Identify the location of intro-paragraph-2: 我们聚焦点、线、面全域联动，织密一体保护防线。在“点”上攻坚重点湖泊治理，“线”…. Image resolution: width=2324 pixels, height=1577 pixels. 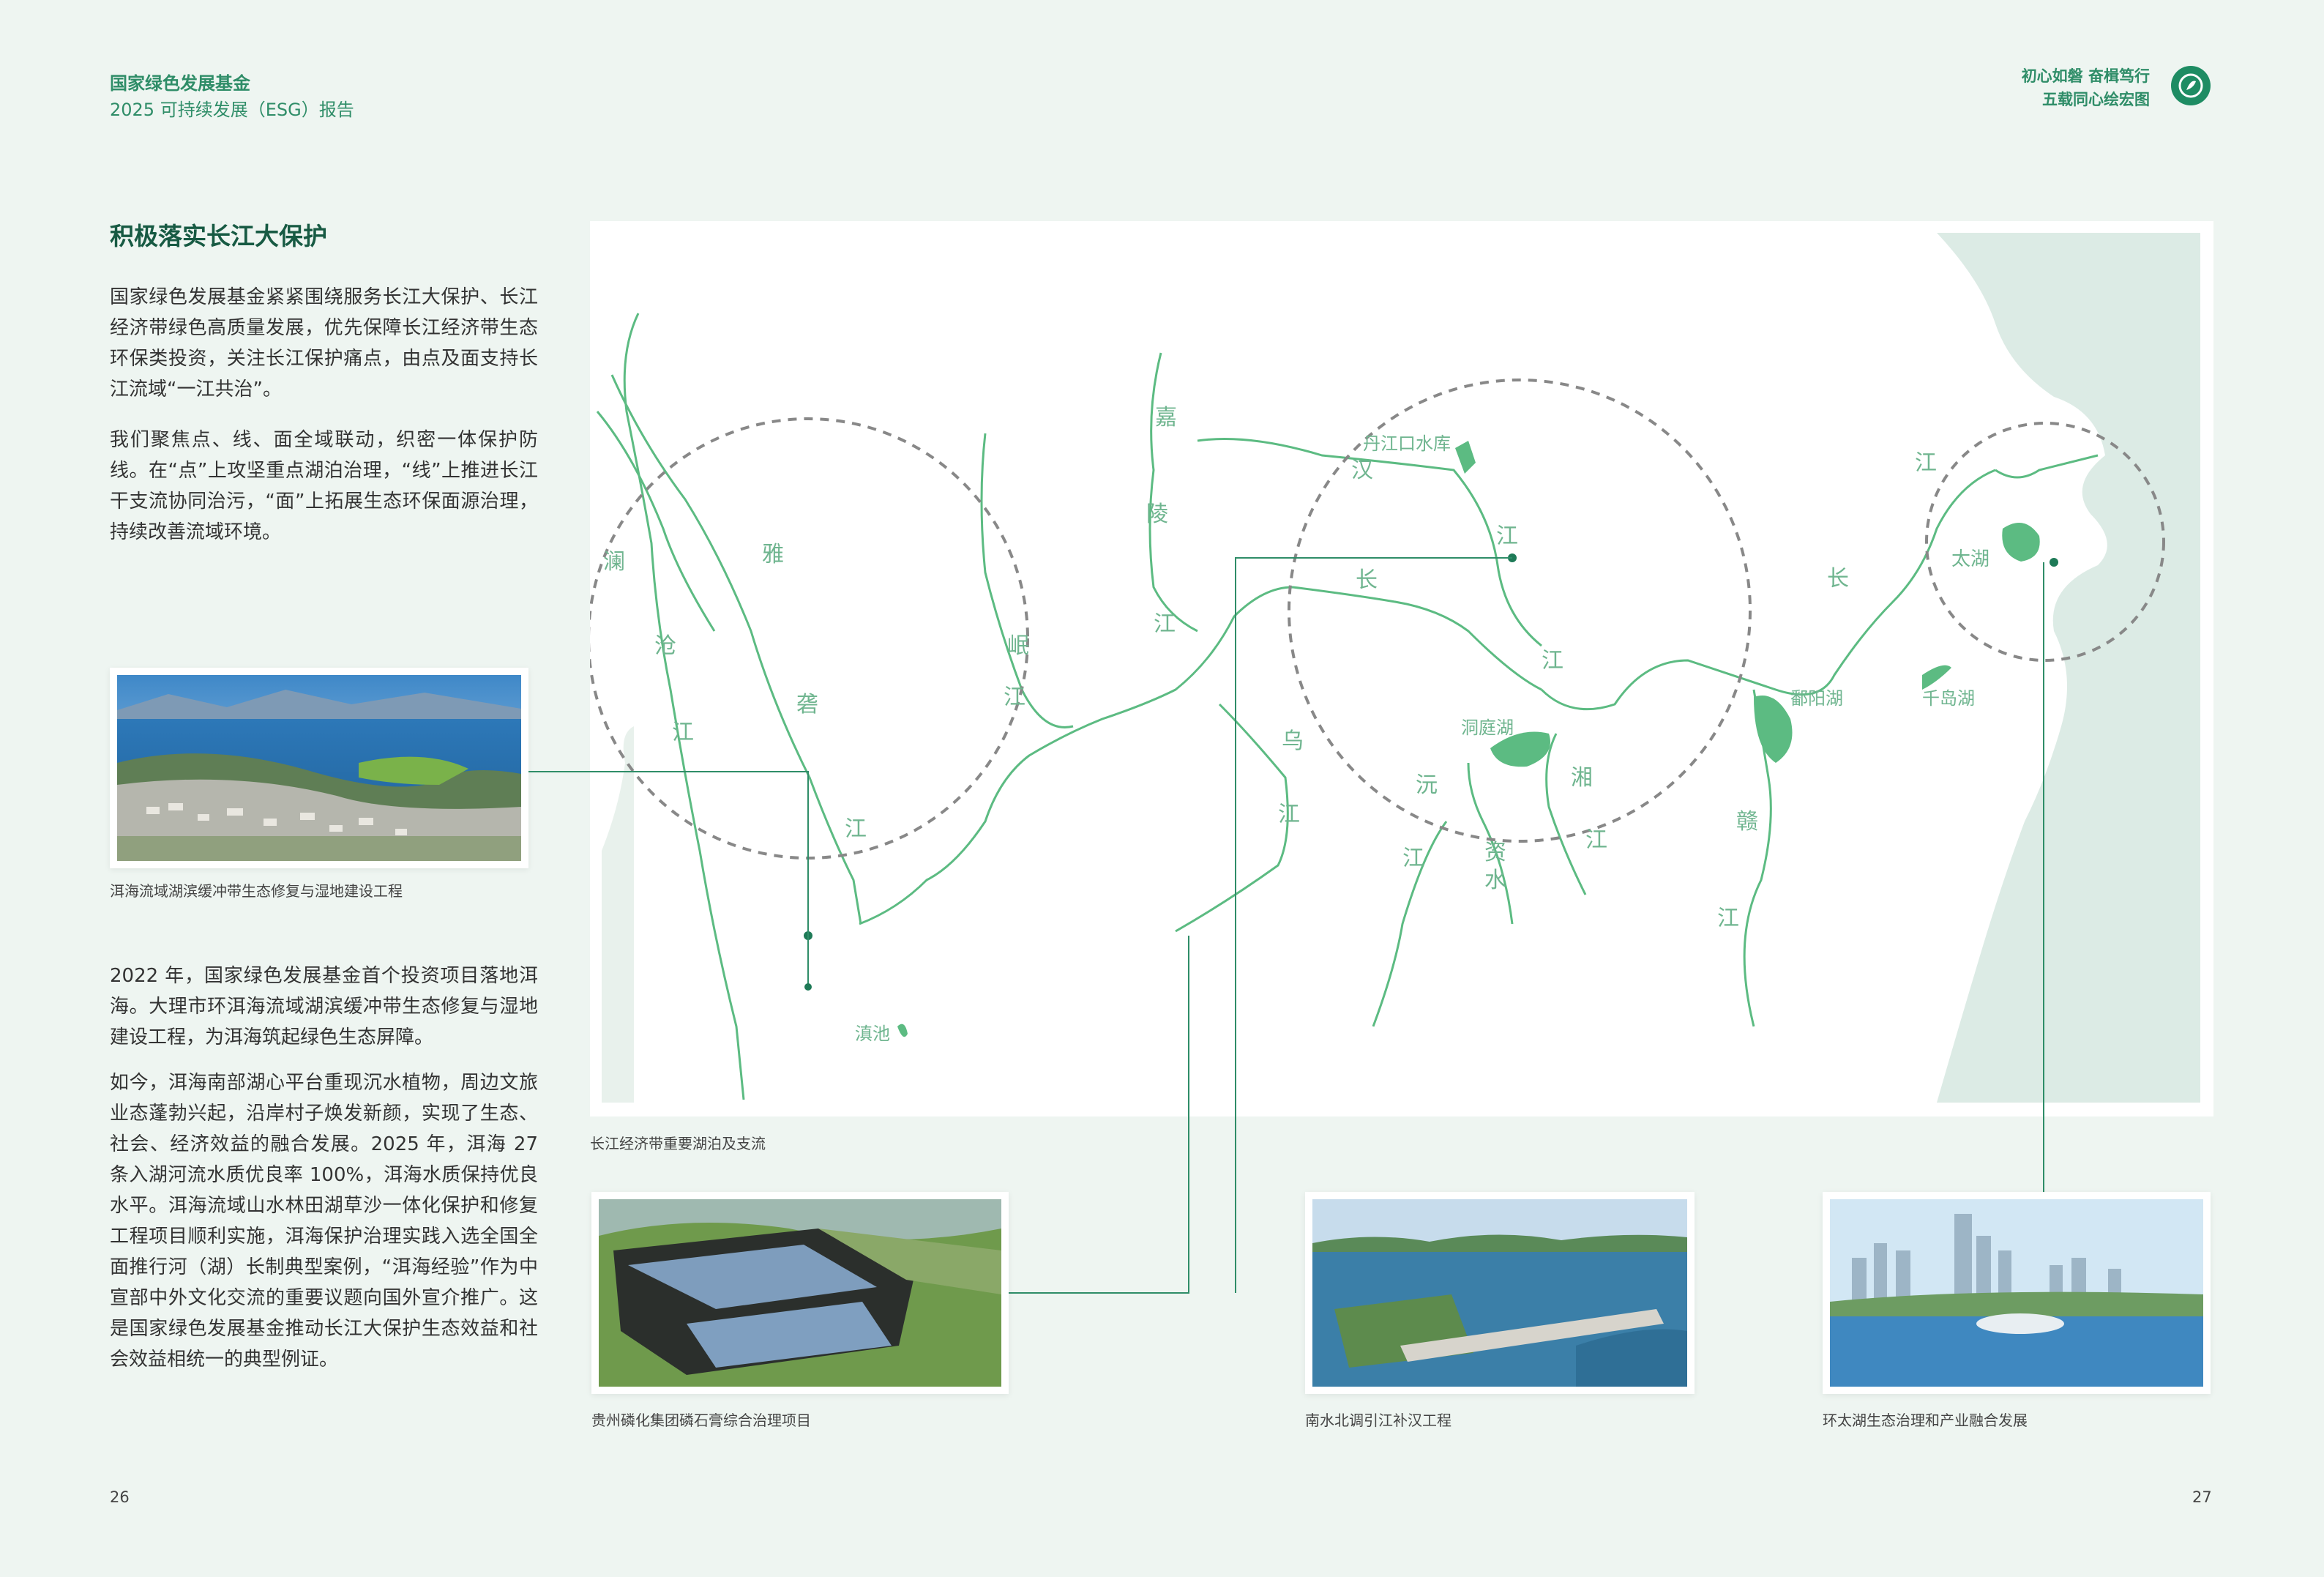
(324, 486).